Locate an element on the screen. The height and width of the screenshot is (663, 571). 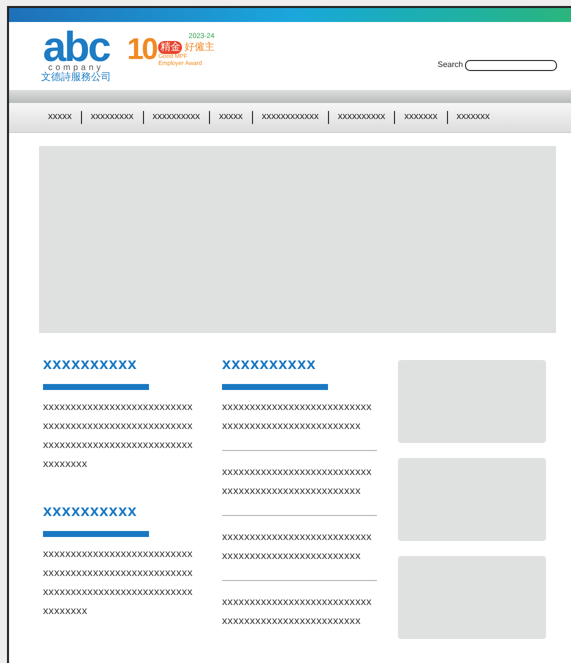
nav-link: xxxxxxxxxxxx is located at coordinates (290, 117).